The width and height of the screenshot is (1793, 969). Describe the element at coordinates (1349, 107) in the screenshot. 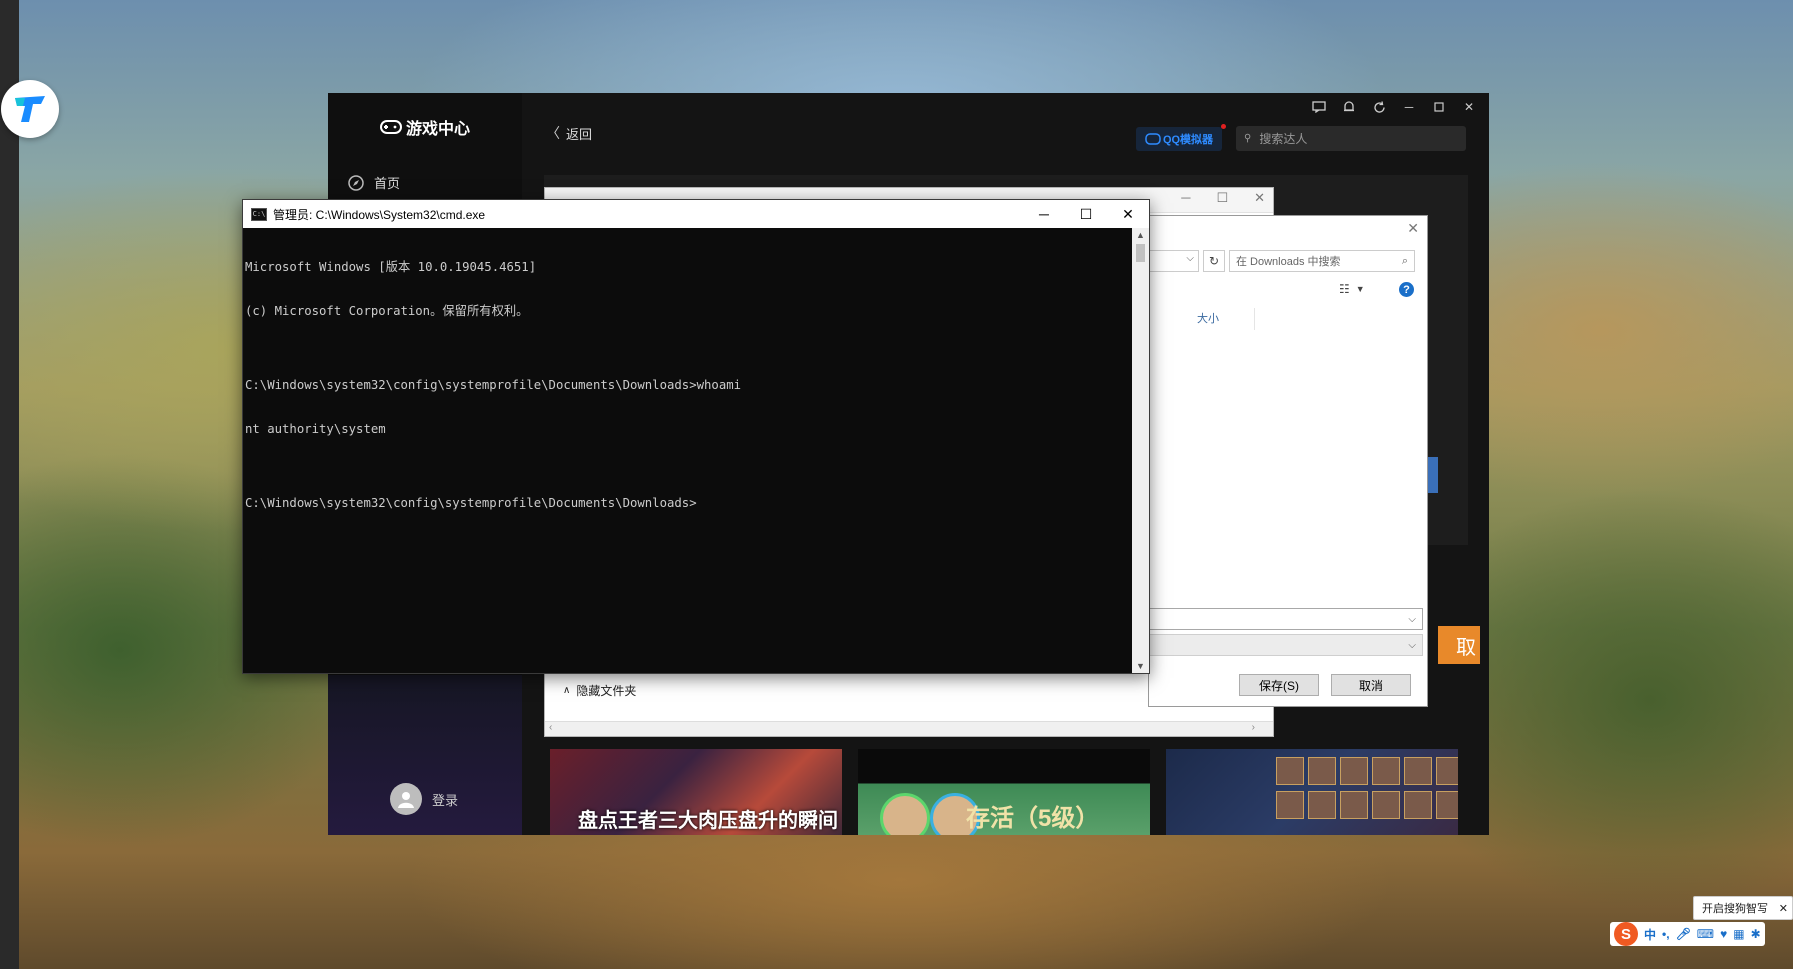

I see `bell-icon` at that location.